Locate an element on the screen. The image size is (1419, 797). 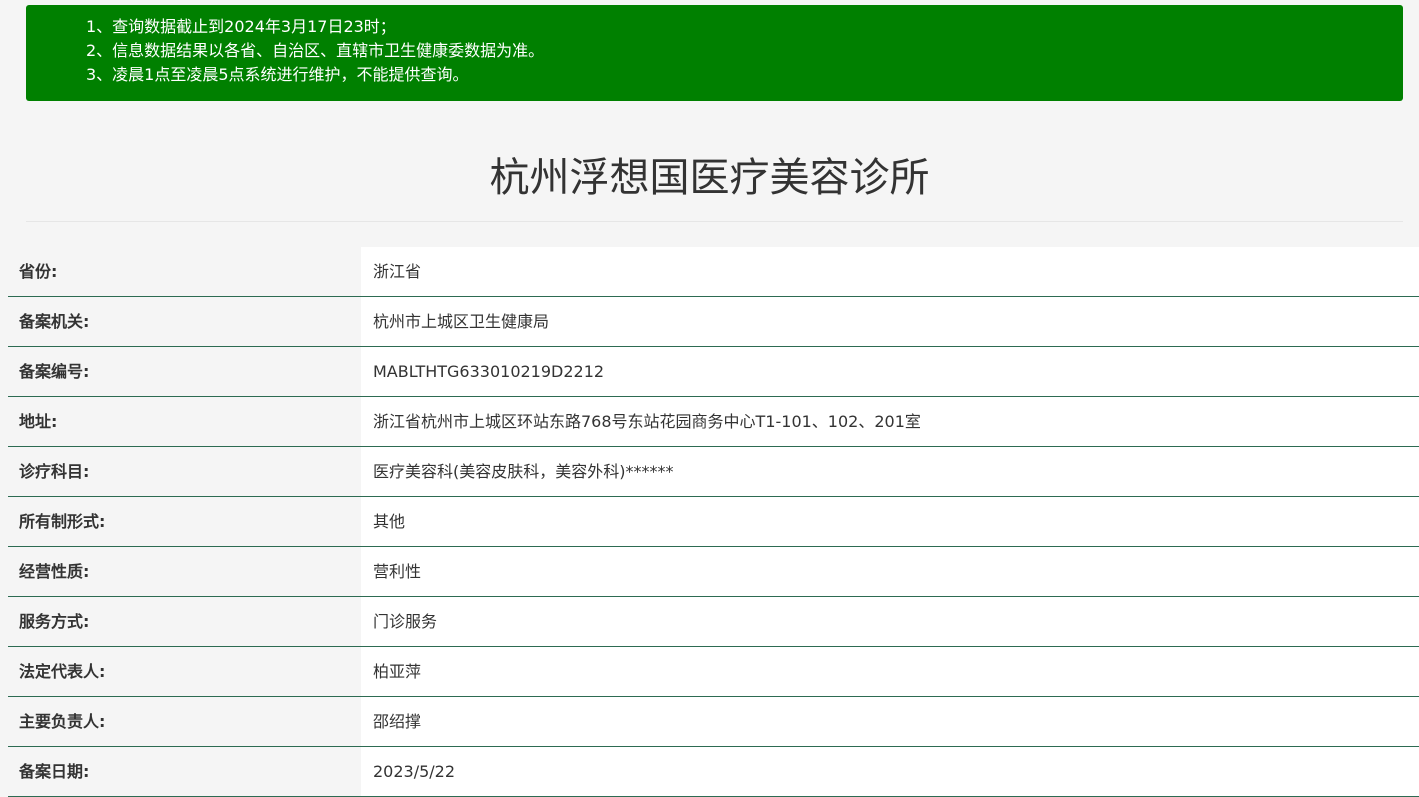
title-divider is located at coordinates (714, 221).